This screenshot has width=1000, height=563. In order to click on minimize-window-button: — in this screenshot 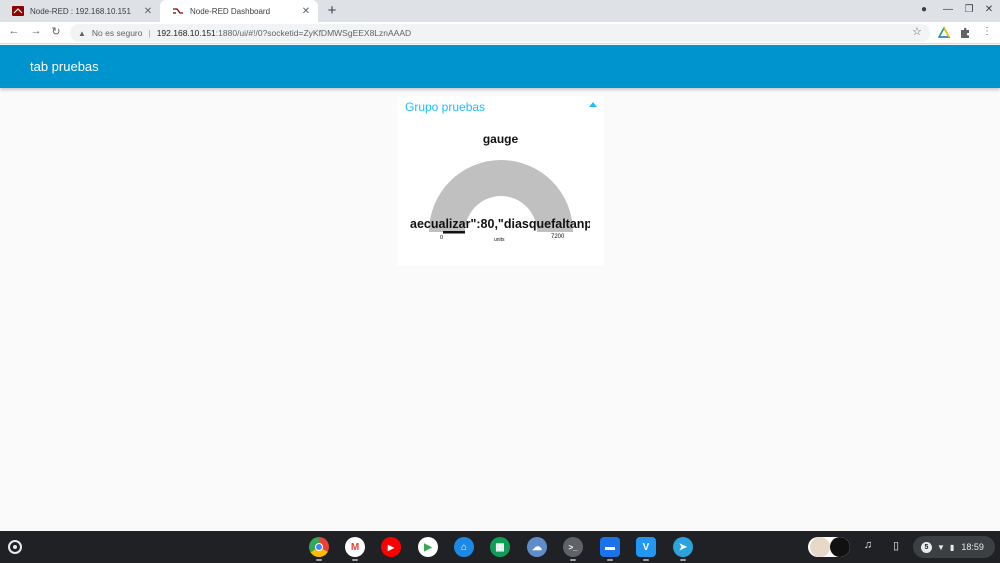, I will do `click(948, 9)`.